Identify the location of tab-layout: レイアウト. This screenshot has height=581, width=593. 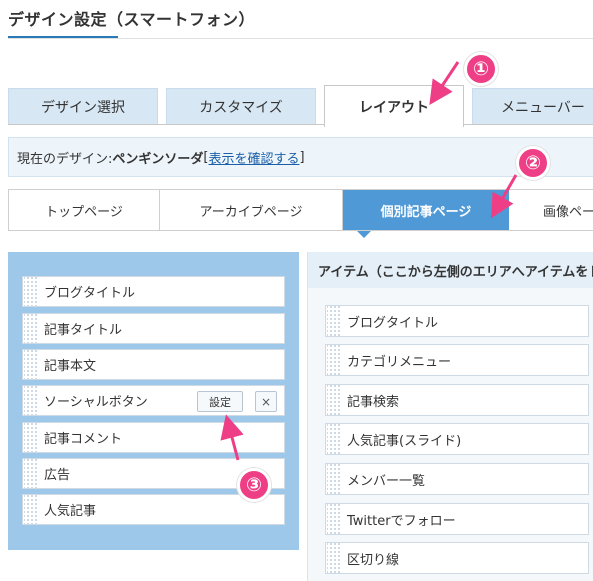
(394, 106).